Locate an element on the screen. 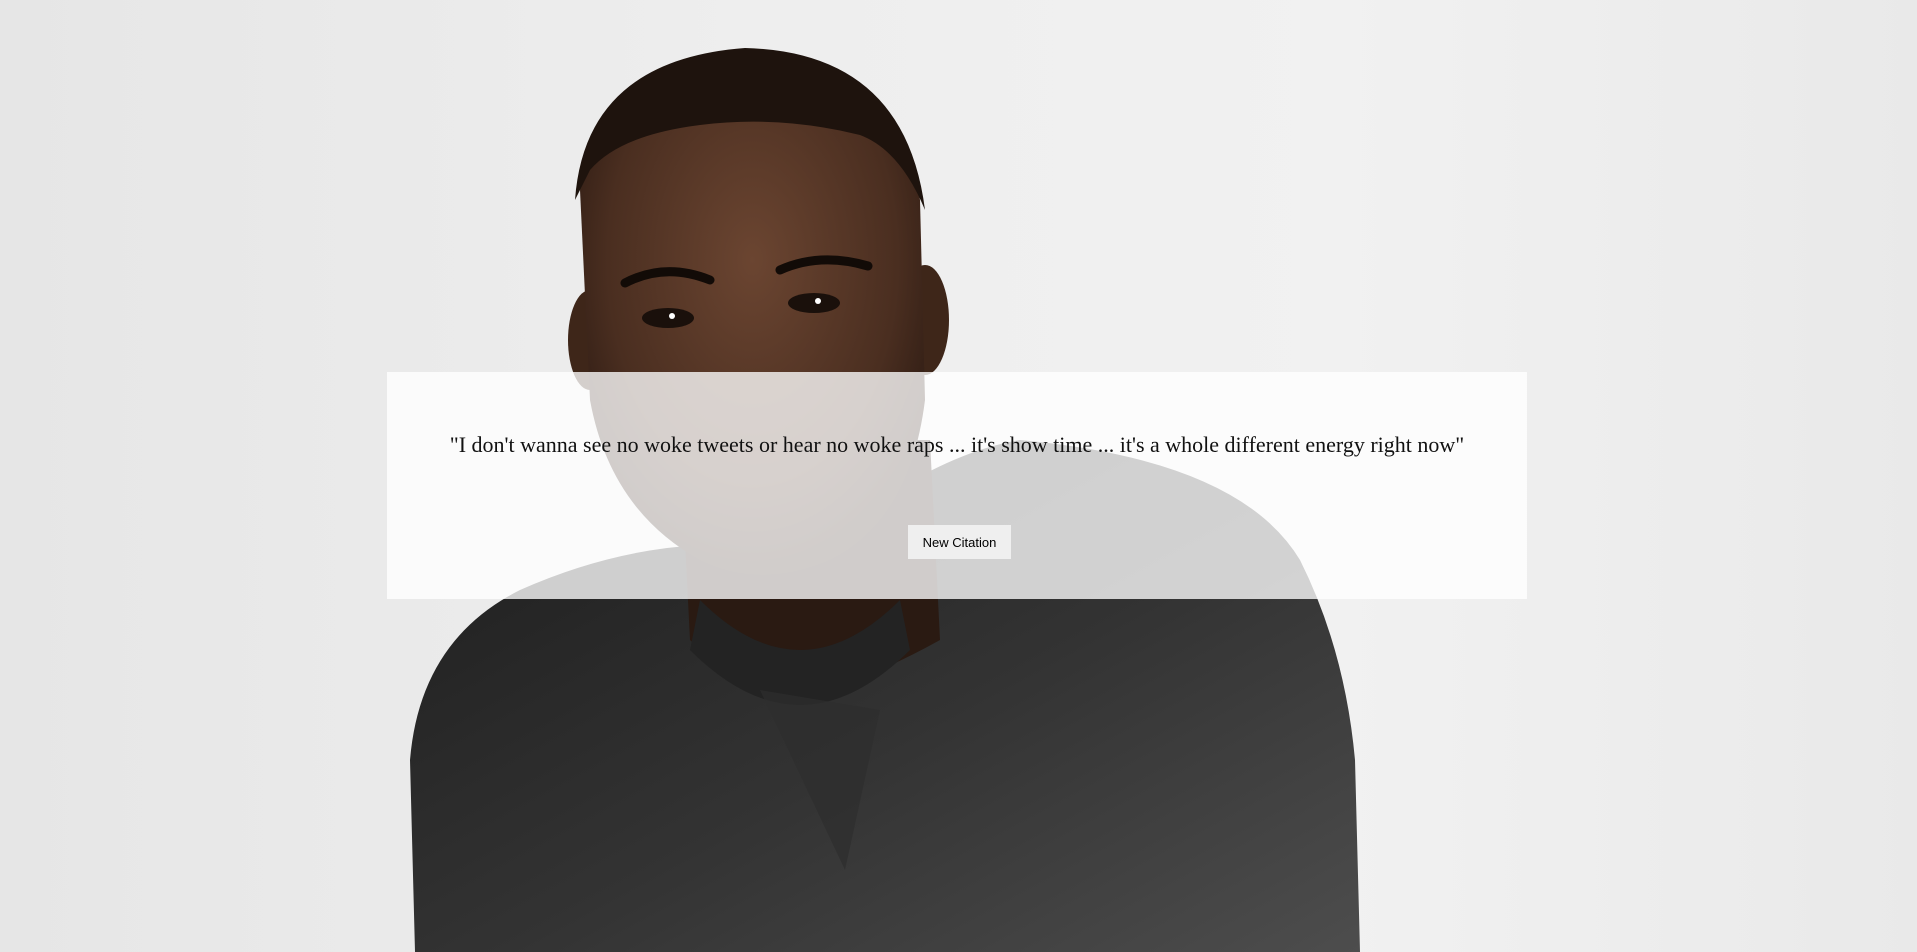 This screenshot has width=1917, height=952. new-citation-button: New Citation is located at coordinates (959, 542).